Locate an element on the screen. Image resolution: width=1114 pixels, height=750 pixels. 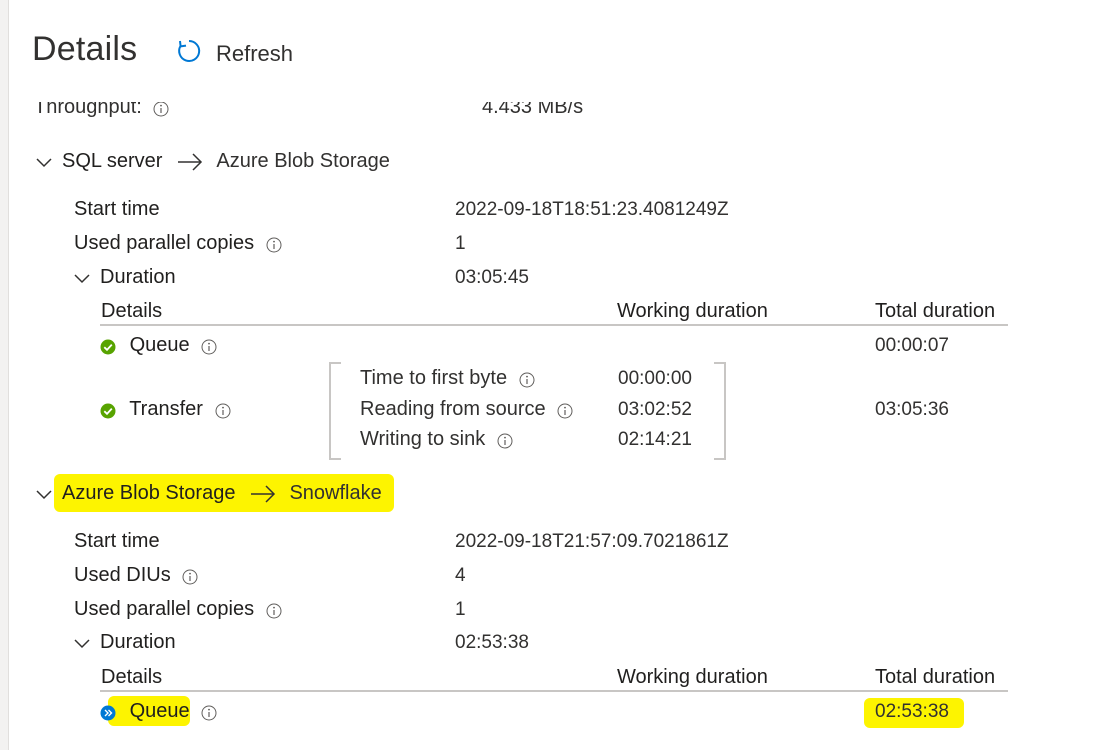
refresh-button: Refresh is located at coordinates (234, 53).